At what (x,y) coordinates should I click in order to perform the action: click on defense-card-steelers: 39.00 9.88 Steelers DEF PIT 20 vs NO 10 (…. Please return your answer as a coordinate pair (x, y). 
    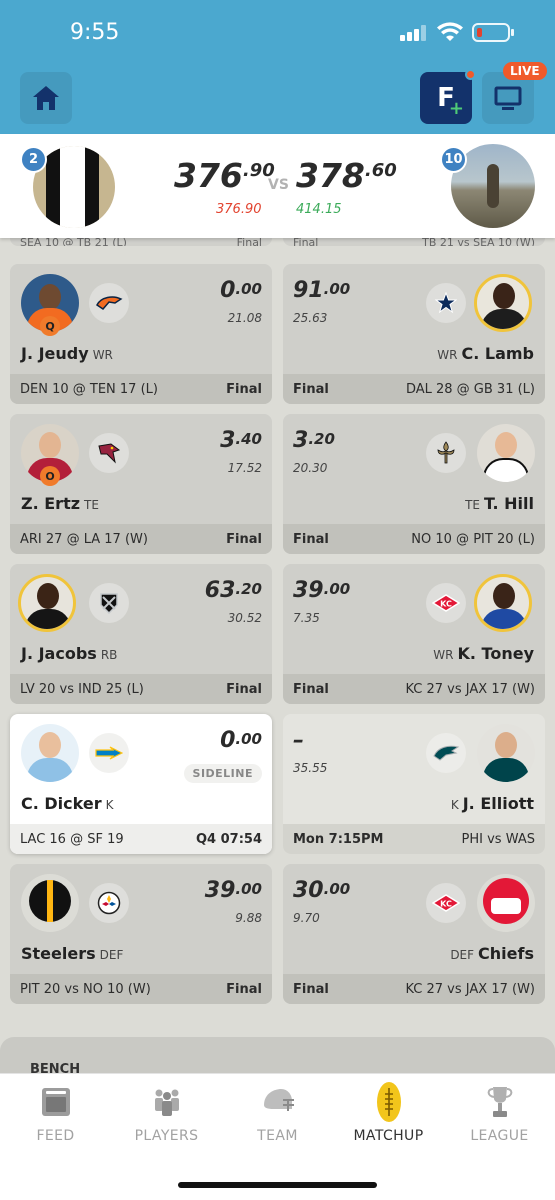
    Looking at the image, I should click on (141, 934).